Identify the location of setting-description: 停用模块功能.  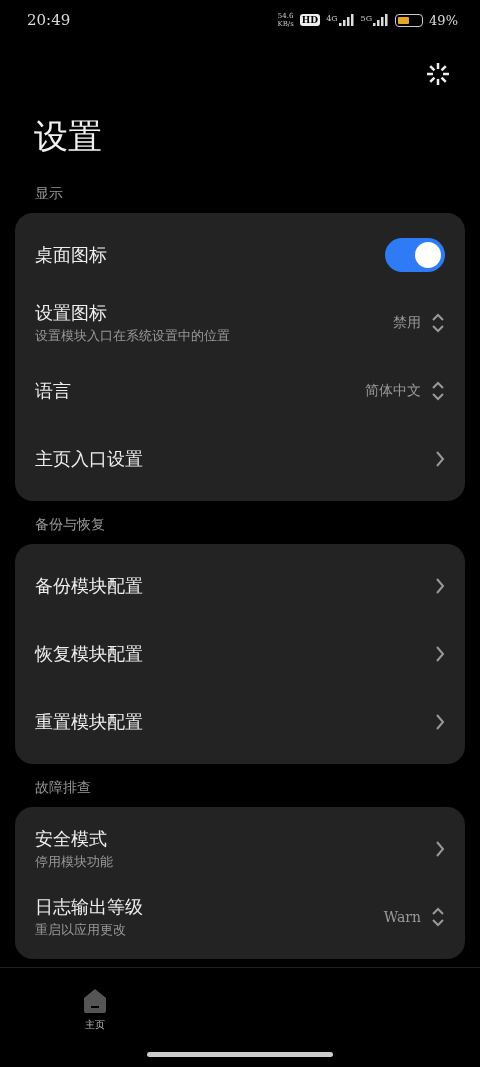
(74, 862).